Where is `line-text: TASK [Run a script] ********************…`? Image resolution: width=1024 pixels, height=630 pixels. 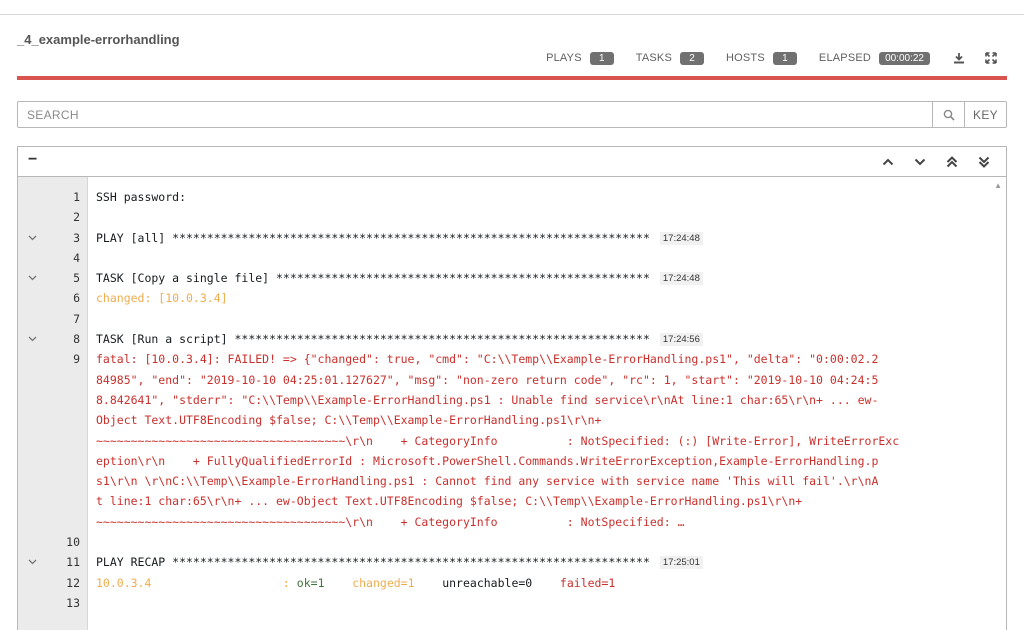
line-text: TASK [Run a script] ********************… is located at coordinates (373, 339).